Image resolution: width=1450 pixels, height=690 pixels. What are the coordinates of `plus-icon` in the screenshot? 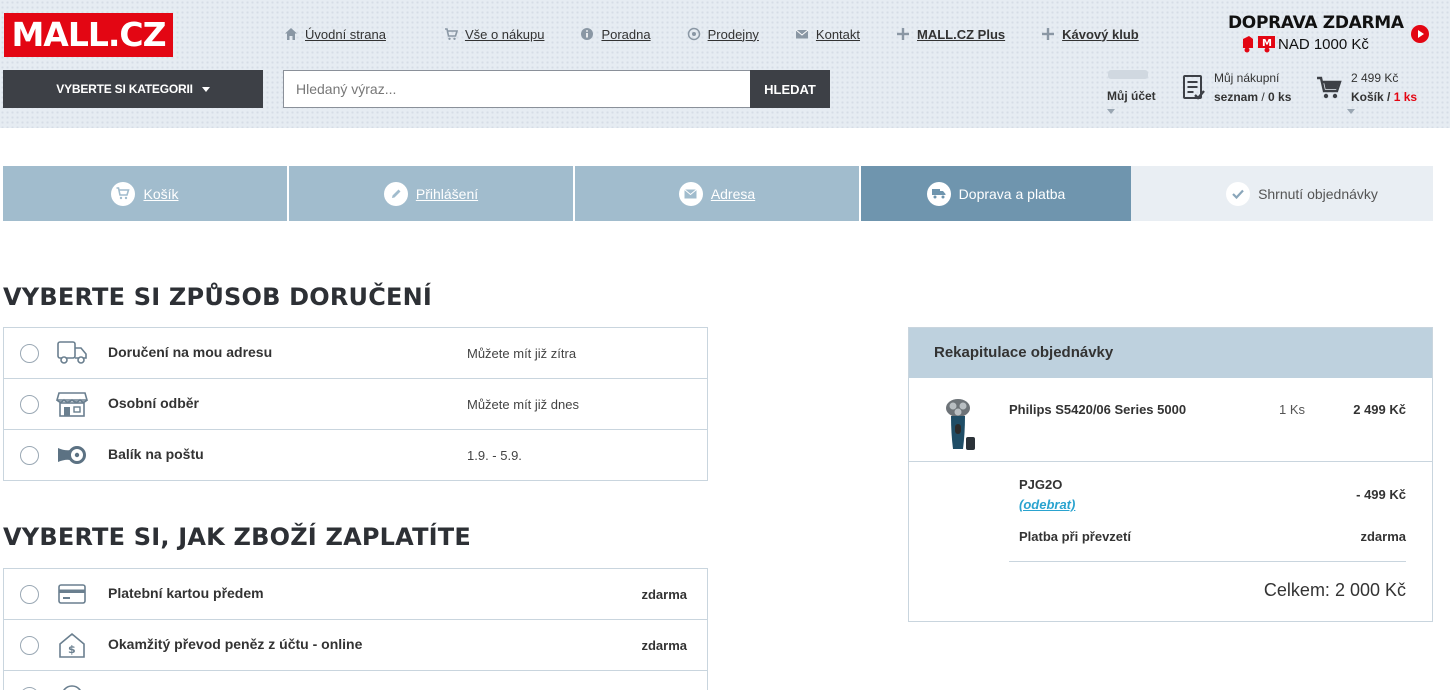 It's located at (903, 34).